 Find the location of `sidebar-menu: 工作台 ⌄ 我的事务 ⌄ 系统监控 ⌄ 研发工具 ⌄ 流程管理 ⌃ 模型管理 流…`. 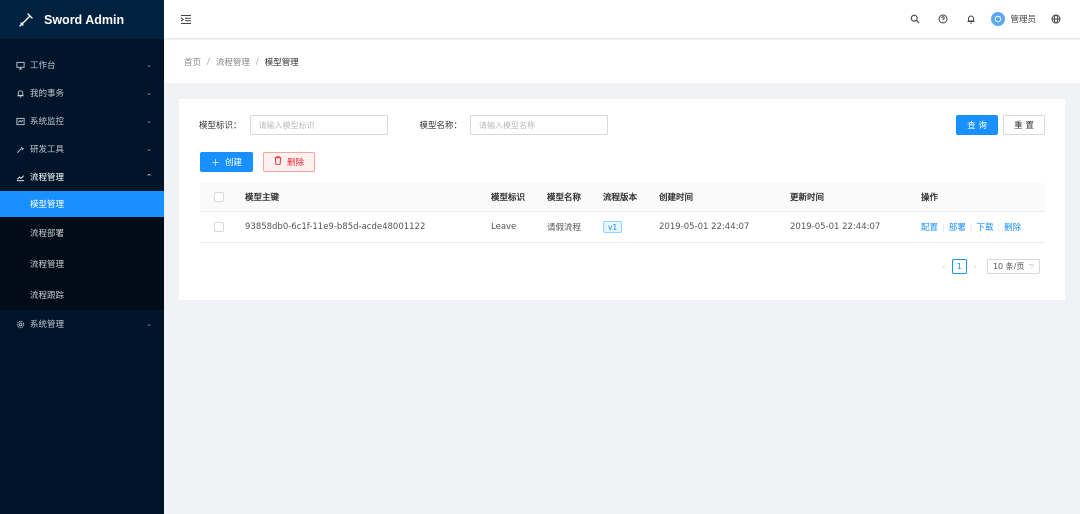

sidebar-menu: 工作台 ⌄ 我的事务 ⌄ 系统监控 ⌄ 研发工具 ⌄ 流程管理 ⌃ 模型管理 流… is located at coordinates (82, 188).